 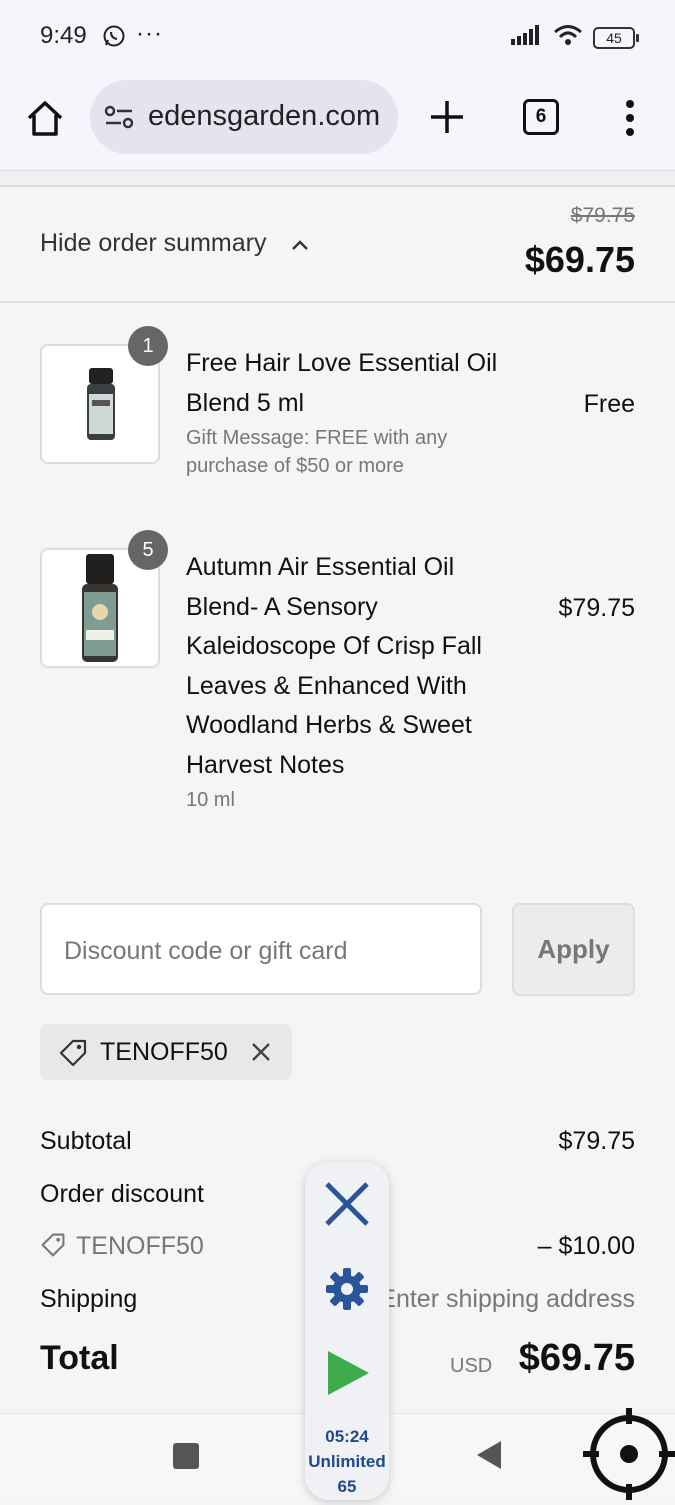 I want to click on plan-label: Unlimited, so click(x=347, y=1461).